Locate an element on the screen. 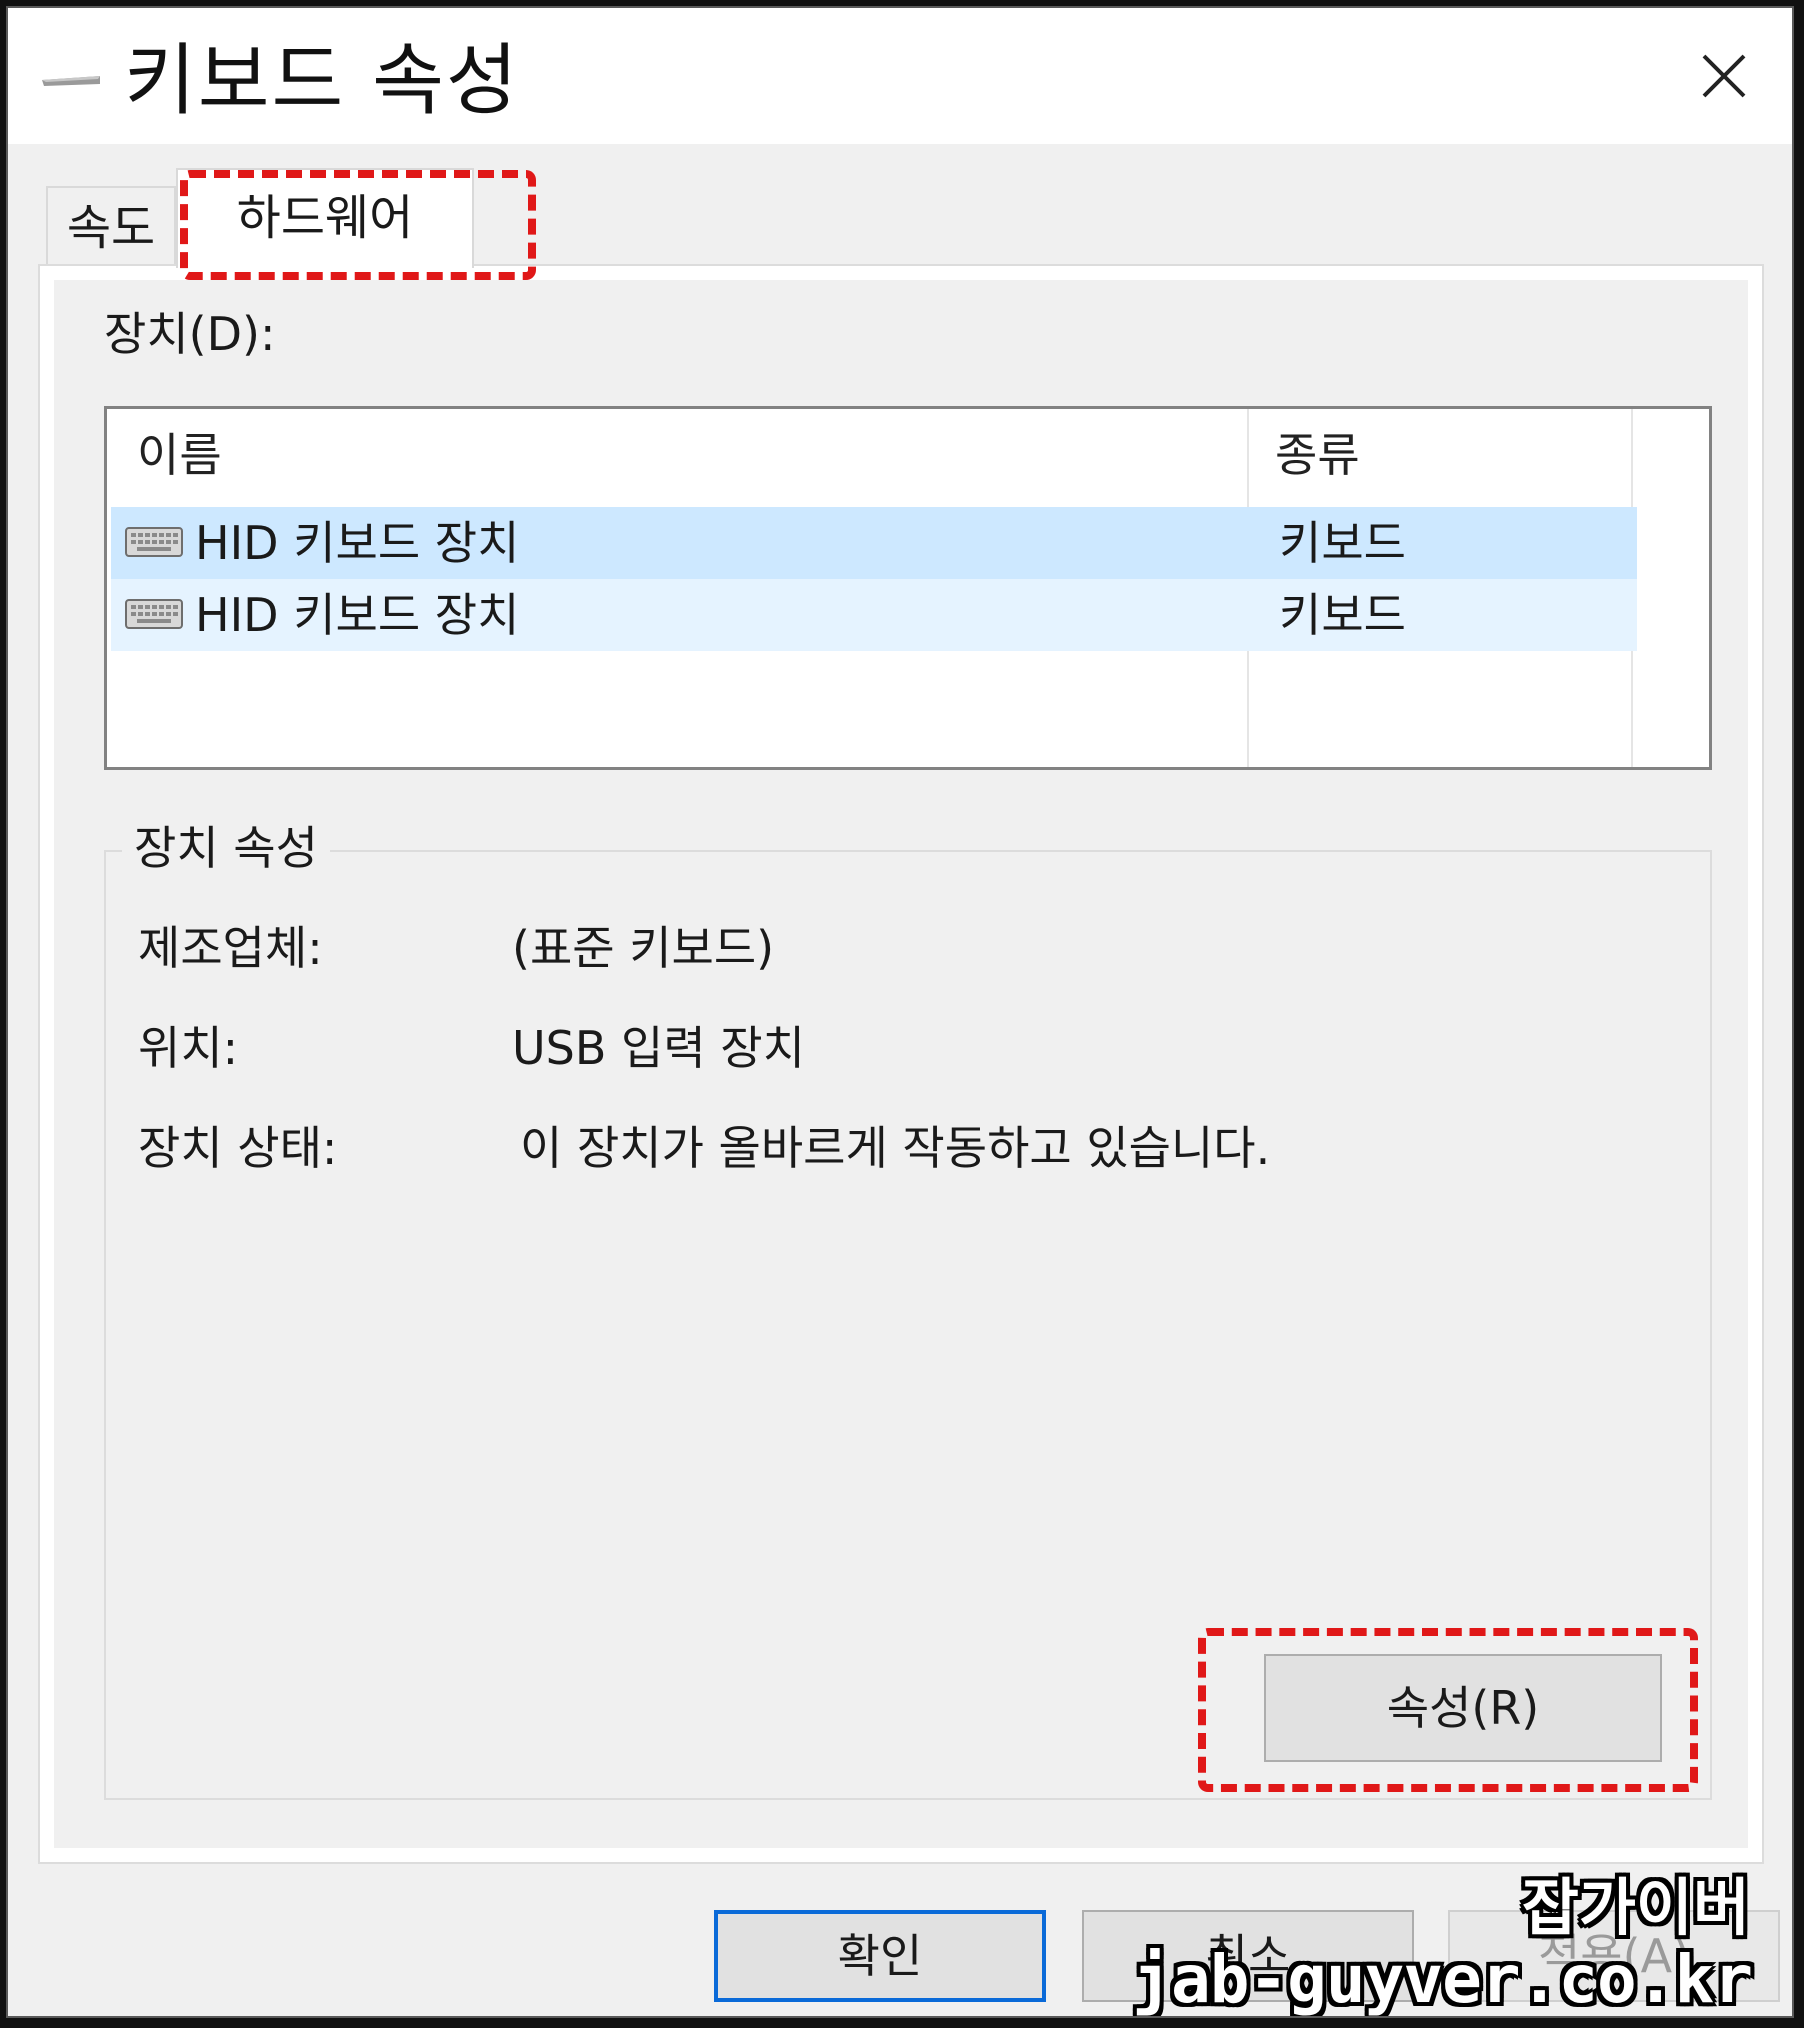  device-status-label: 장치 상태: is located at coordinates (238, 1148).